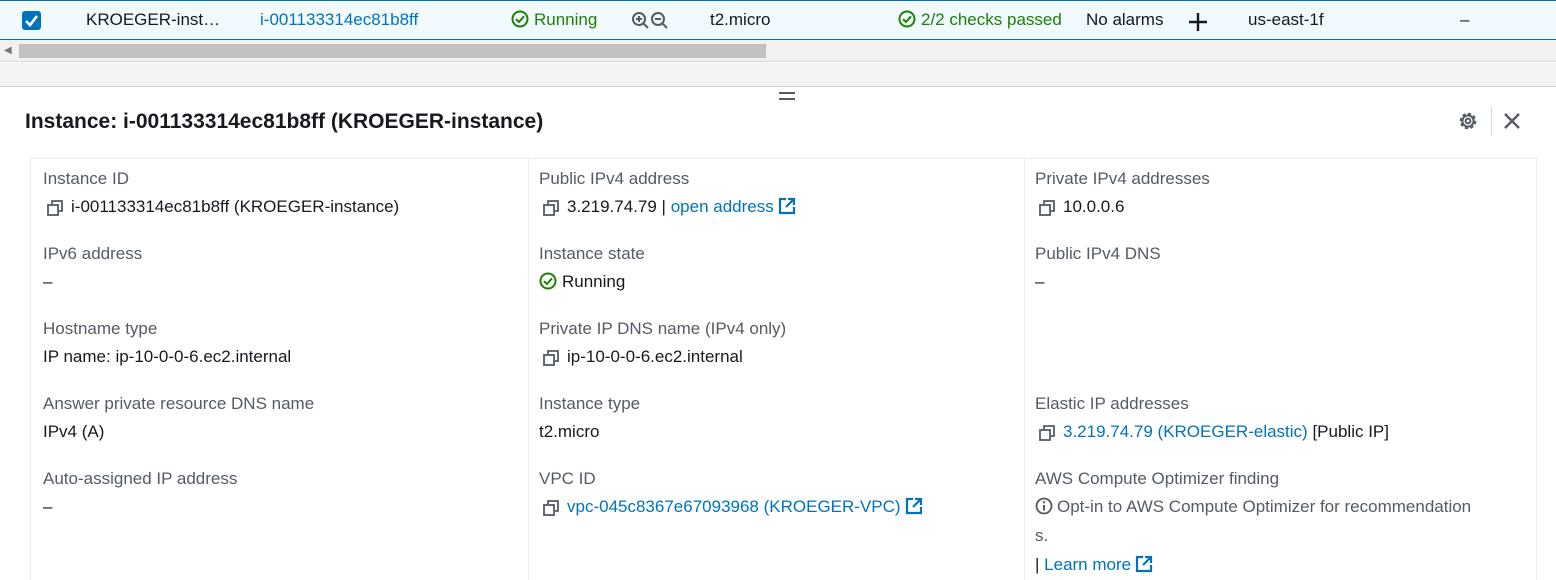 The image size is (1556, 580). Describe the element at coordinates (566, 19) in the screenshot. I see `row-state-text: Running` at that location.